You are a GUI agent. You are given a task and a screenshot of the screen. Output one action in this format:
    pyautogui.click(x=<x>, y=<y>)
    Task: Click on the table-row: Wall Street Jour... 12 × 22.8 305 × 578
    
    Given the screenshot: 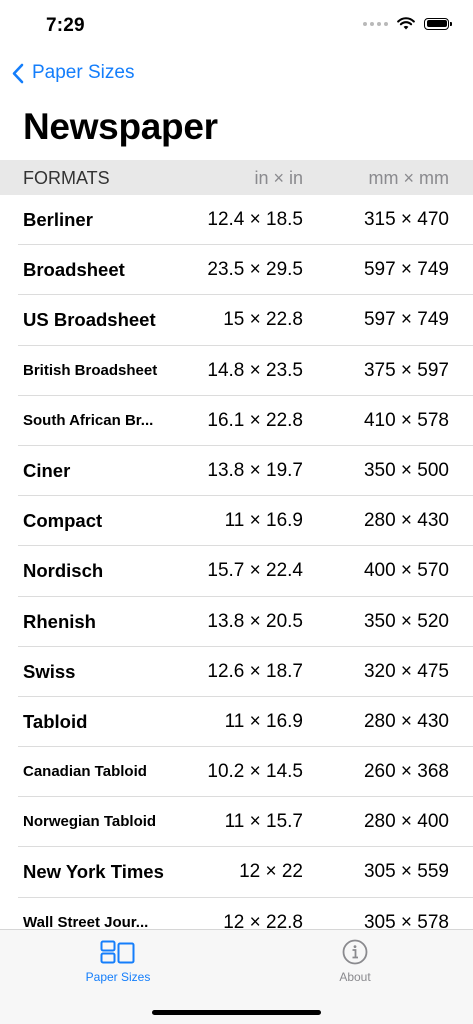 What is the action you would take?
    pyautogui.click(x=236, y=914)
    